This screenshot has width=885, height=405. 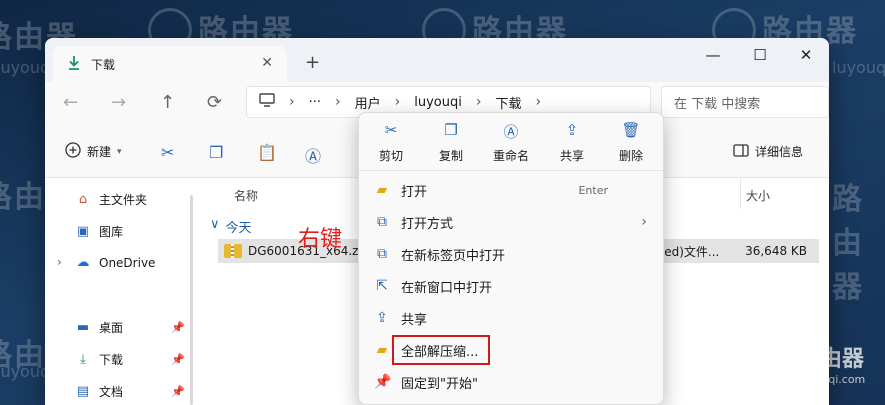 What do you see at coordinates (414, 192) in the screenshot?
I see `menu-item-label: 打开` at bounding box center [414, 192].